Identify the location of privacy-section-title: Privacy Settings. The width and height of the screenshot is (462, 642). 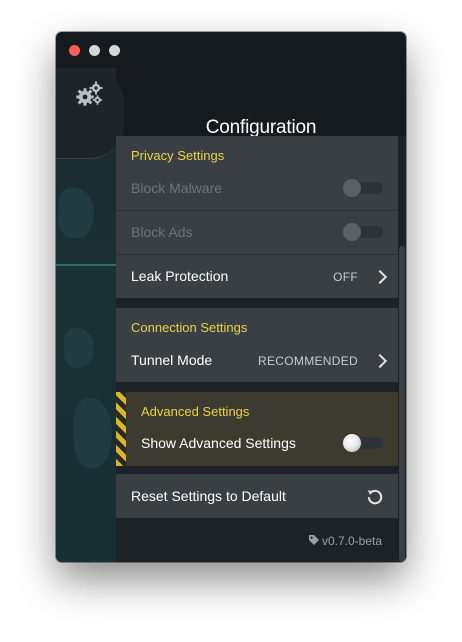
(178, 155).